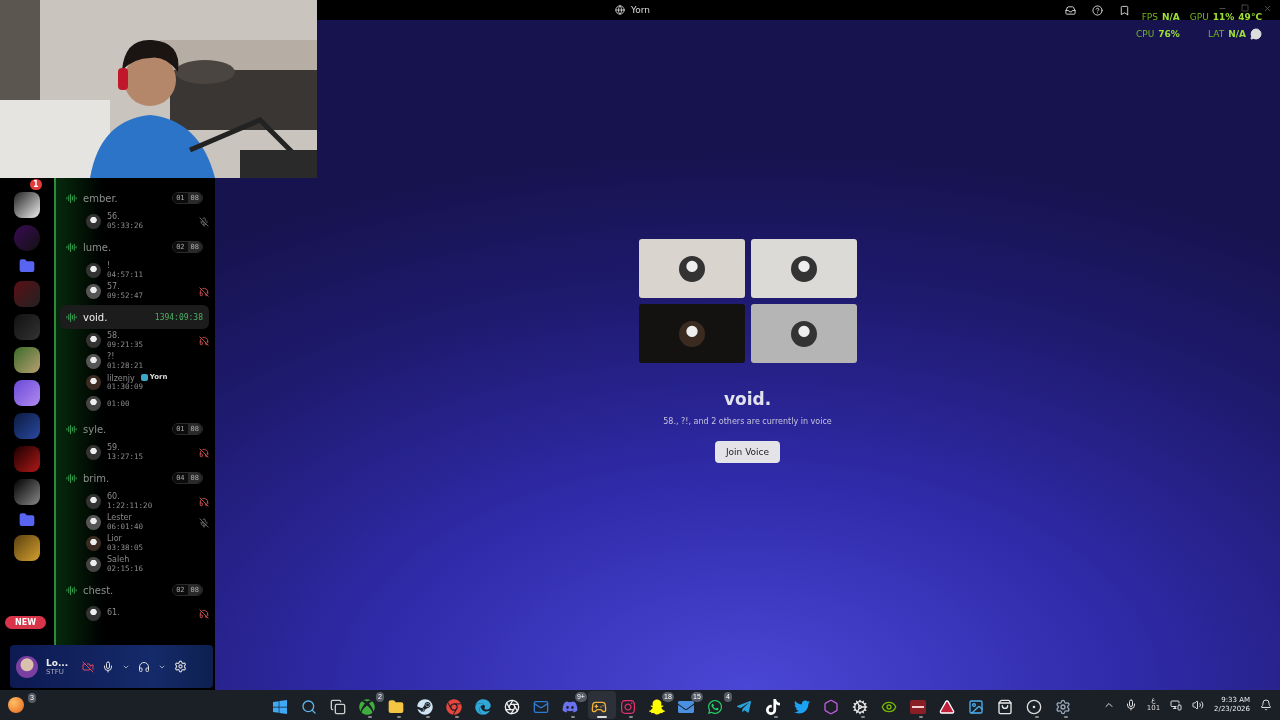 Image resolution: width=1280 pixels, height=720 pixels. Describe the element at coordinates (540, 707) in the screenshot. I see `mail-icon` at that location.